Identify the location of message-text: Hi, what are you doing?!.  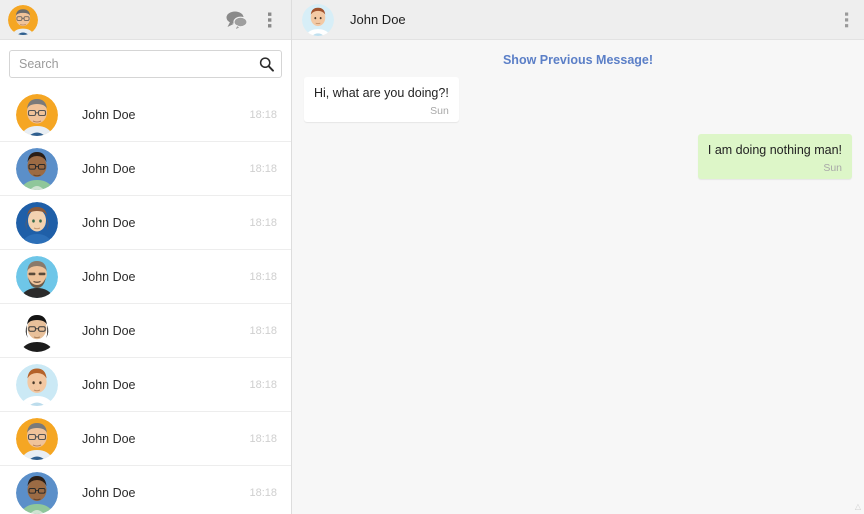
(381, 93).